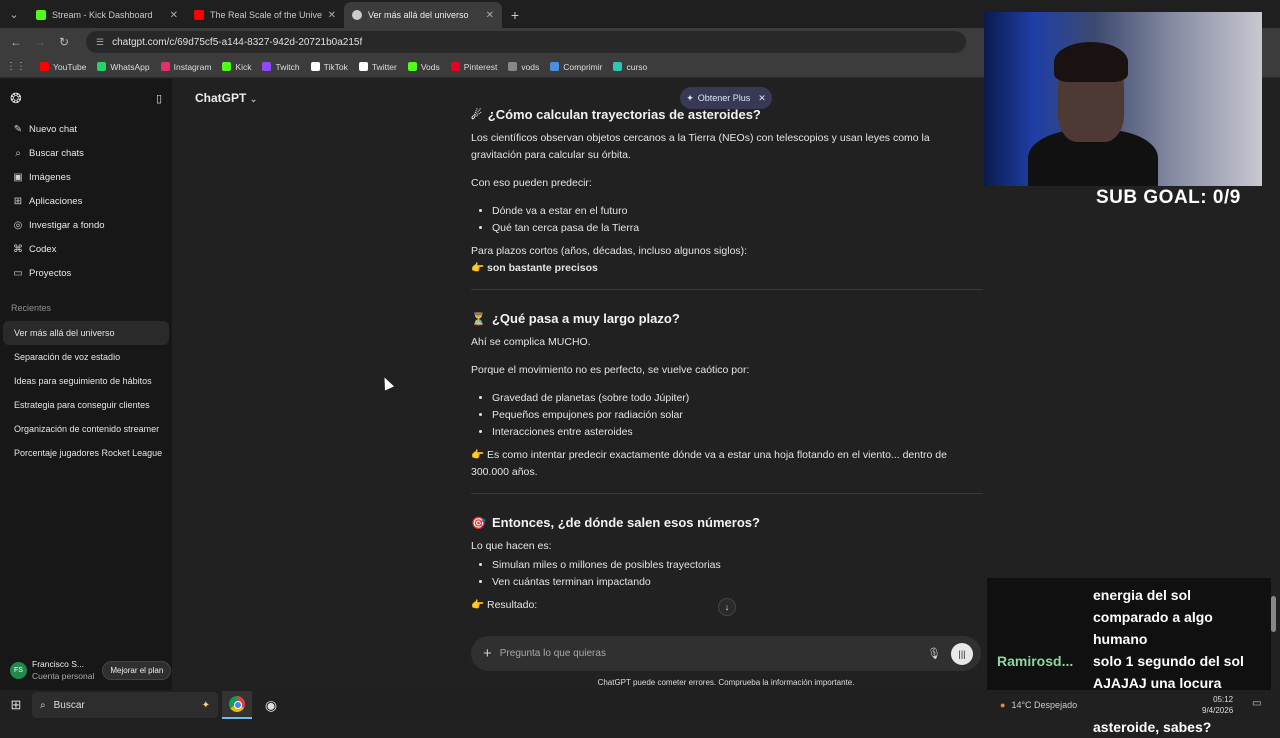  I want to click on bookmark-comprimir: Comprimir, so click(576, 67).